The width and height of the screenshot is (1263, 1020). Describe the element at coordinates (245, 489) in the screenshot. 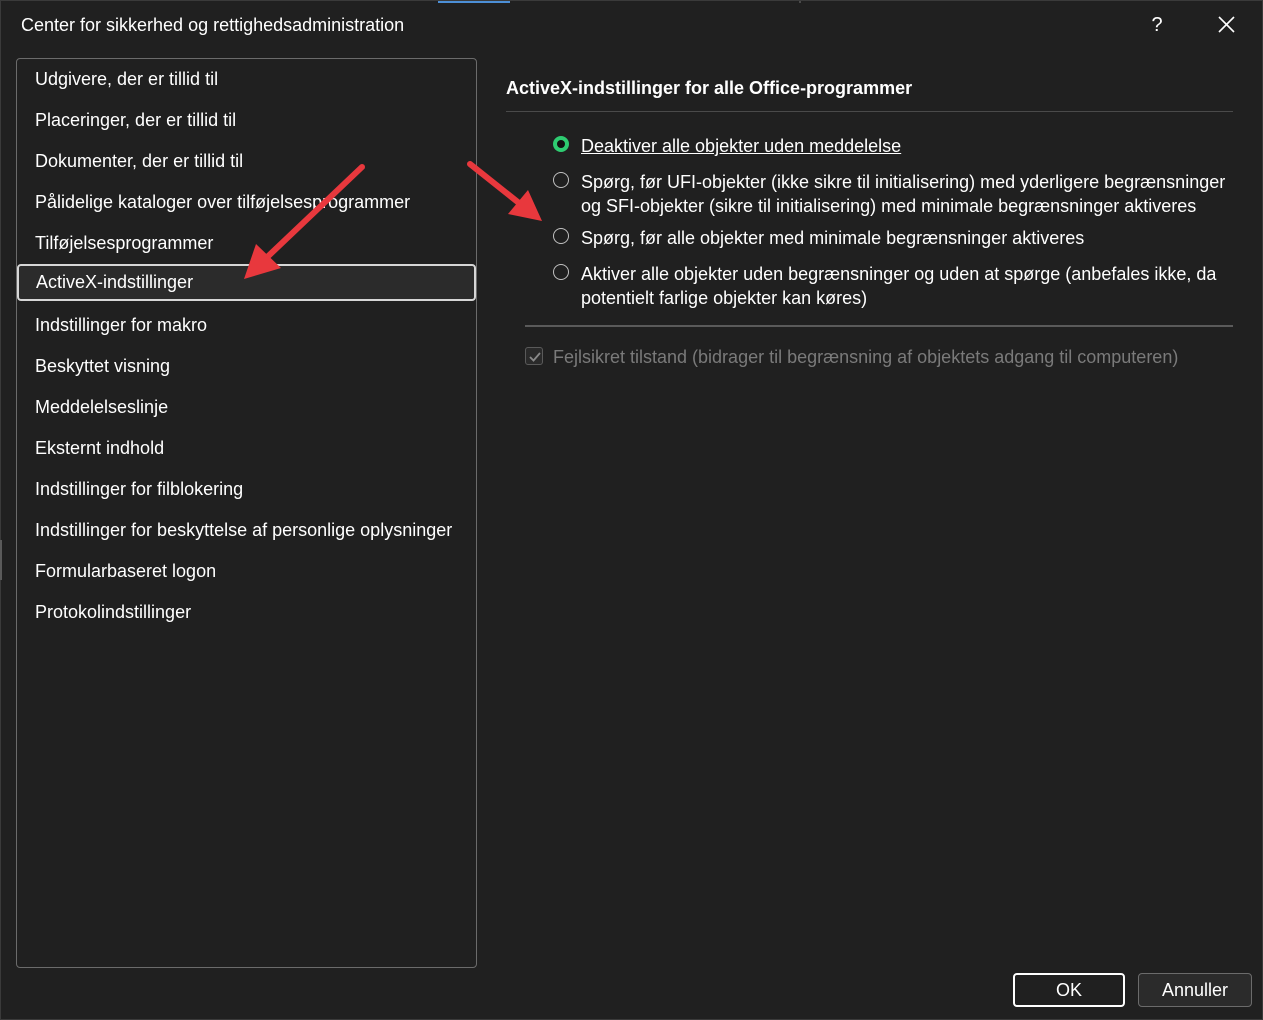

I see `sidebar-item-file-block-settings: Indstillinger for filblokering` at that location.